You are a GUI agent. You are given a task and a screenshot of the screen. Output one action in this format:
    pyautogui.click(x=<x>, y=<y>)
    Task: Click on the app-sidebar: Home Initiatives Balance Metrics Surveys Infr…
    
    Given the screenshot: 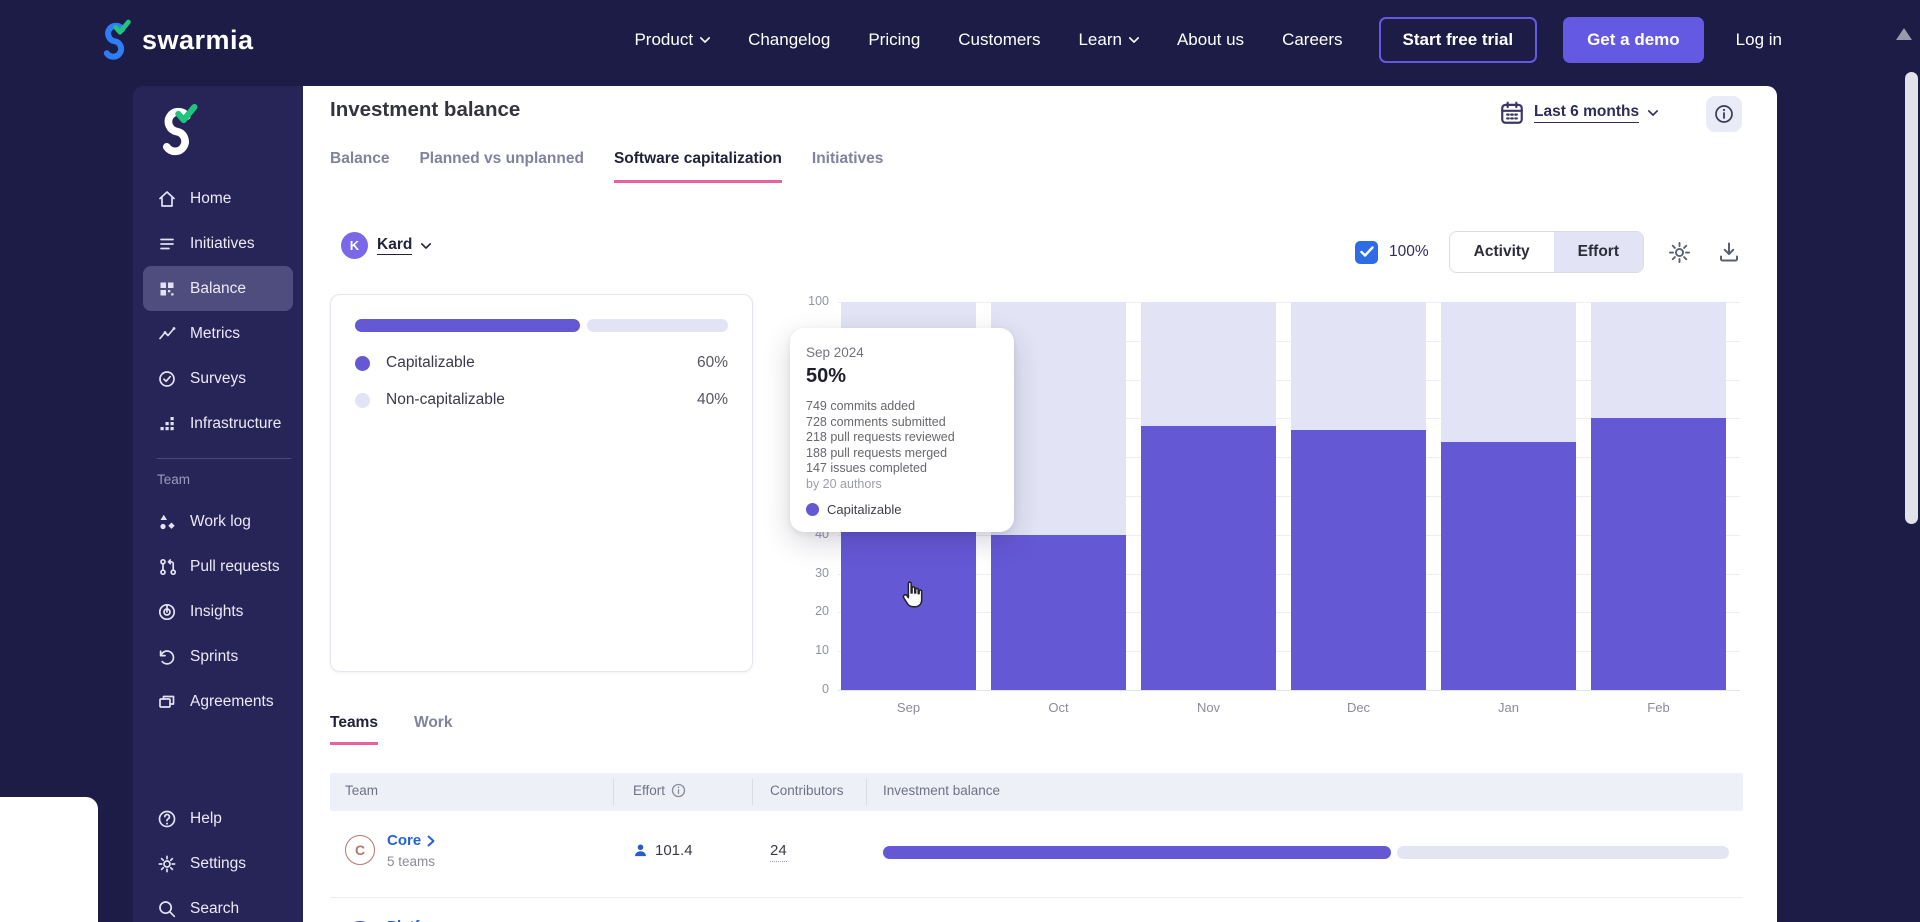 What is the action you would take?
    pyautogui.click(x=218, y=504)
    